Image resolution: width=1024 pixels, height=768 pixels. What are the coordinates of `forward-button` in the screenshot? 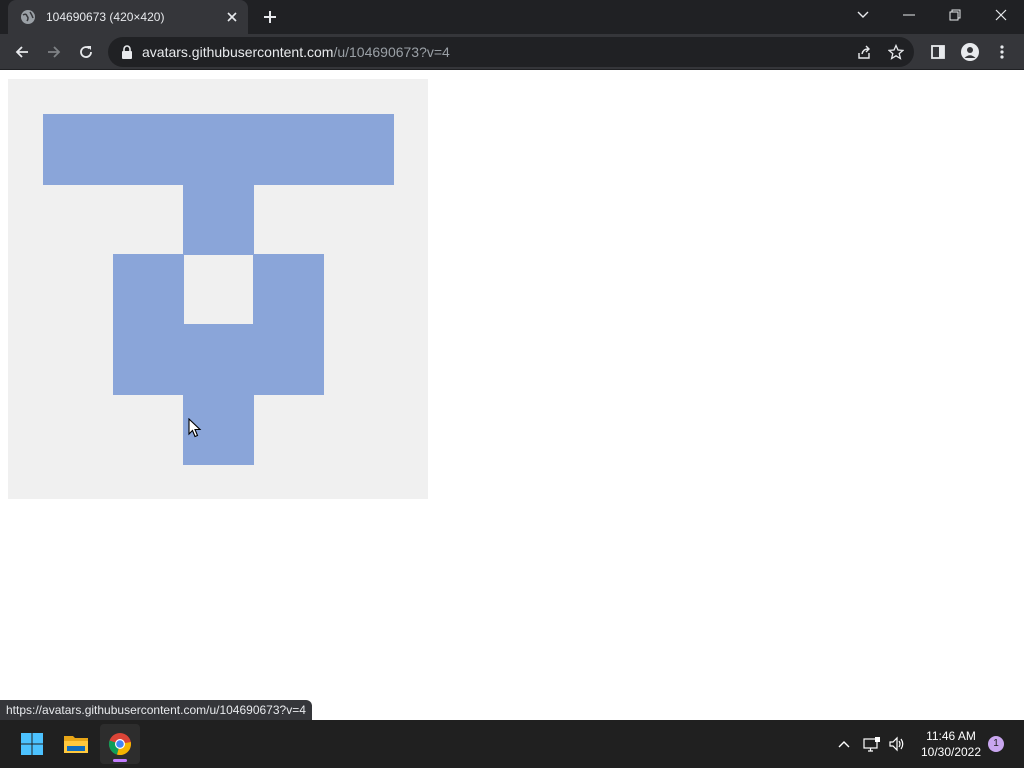 It's located at (54, 52).